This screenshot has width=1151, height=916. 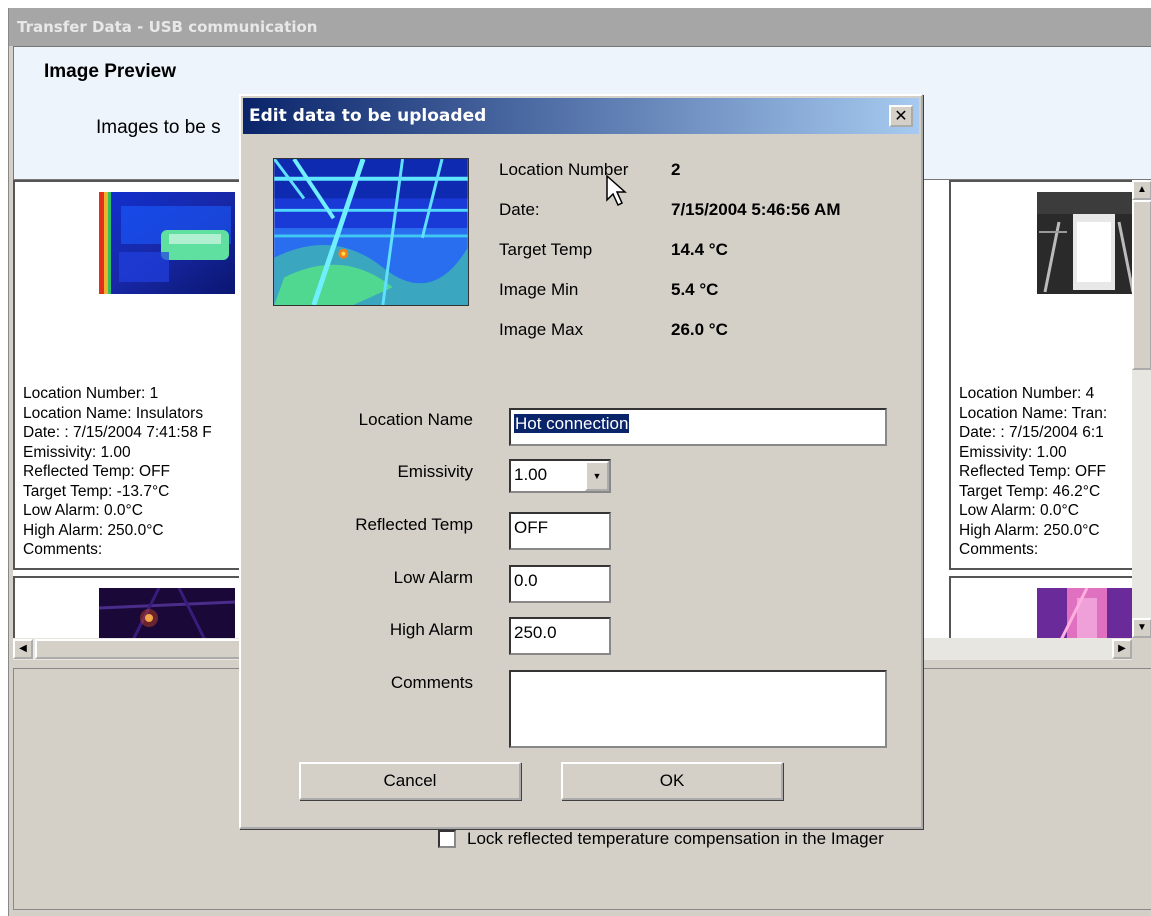 I want to click on thermal-preview-image, so click(x=371, y=232).